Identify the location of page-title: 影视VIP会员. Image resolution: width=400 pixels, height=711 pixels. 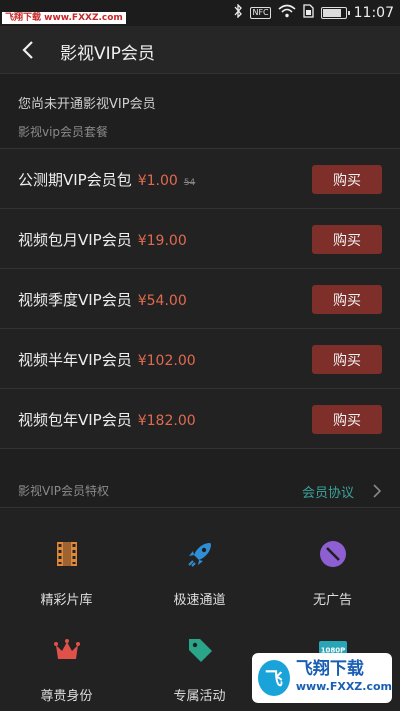
(107, 54).